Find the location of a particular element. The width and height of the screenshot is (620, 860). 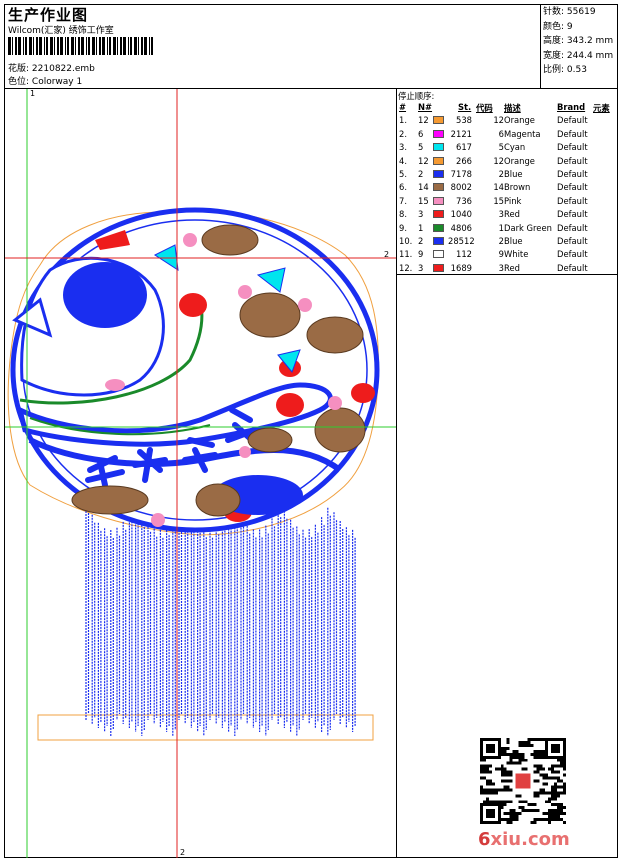

cat-nose is located at coordinates (115, 385).